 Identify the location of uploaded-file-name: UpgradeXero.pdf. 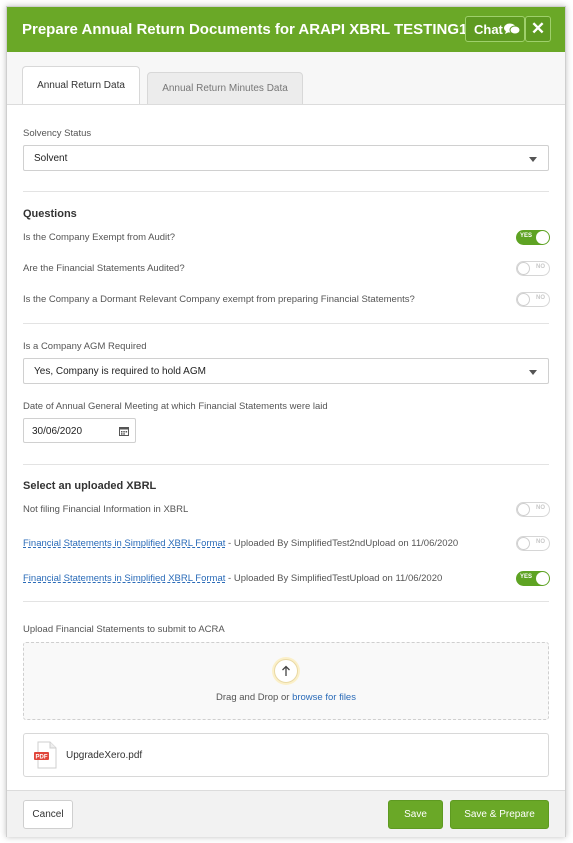
(104, 755).